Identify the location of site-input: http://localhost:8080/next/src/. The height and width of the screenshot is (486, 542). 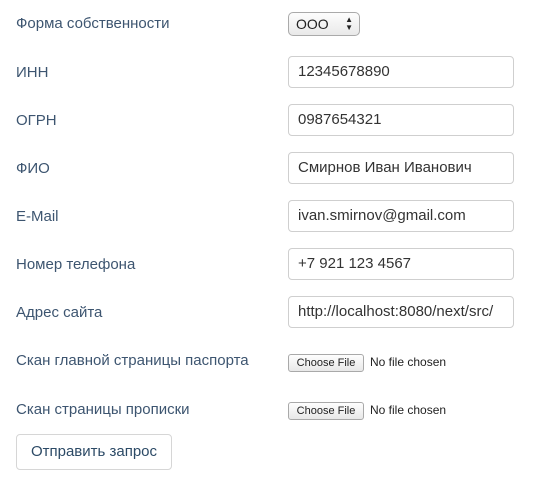
(401, 312).